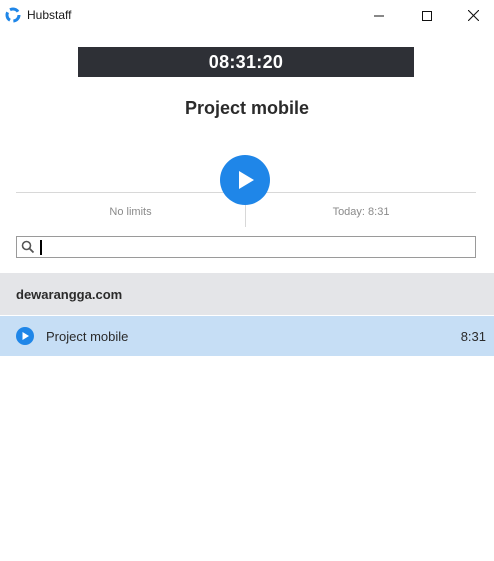 The image size is (494, 561). Describe the element at coordinates (247, 336) in the screenshot. I see `project-row: Project mobile 8:31` at that location.